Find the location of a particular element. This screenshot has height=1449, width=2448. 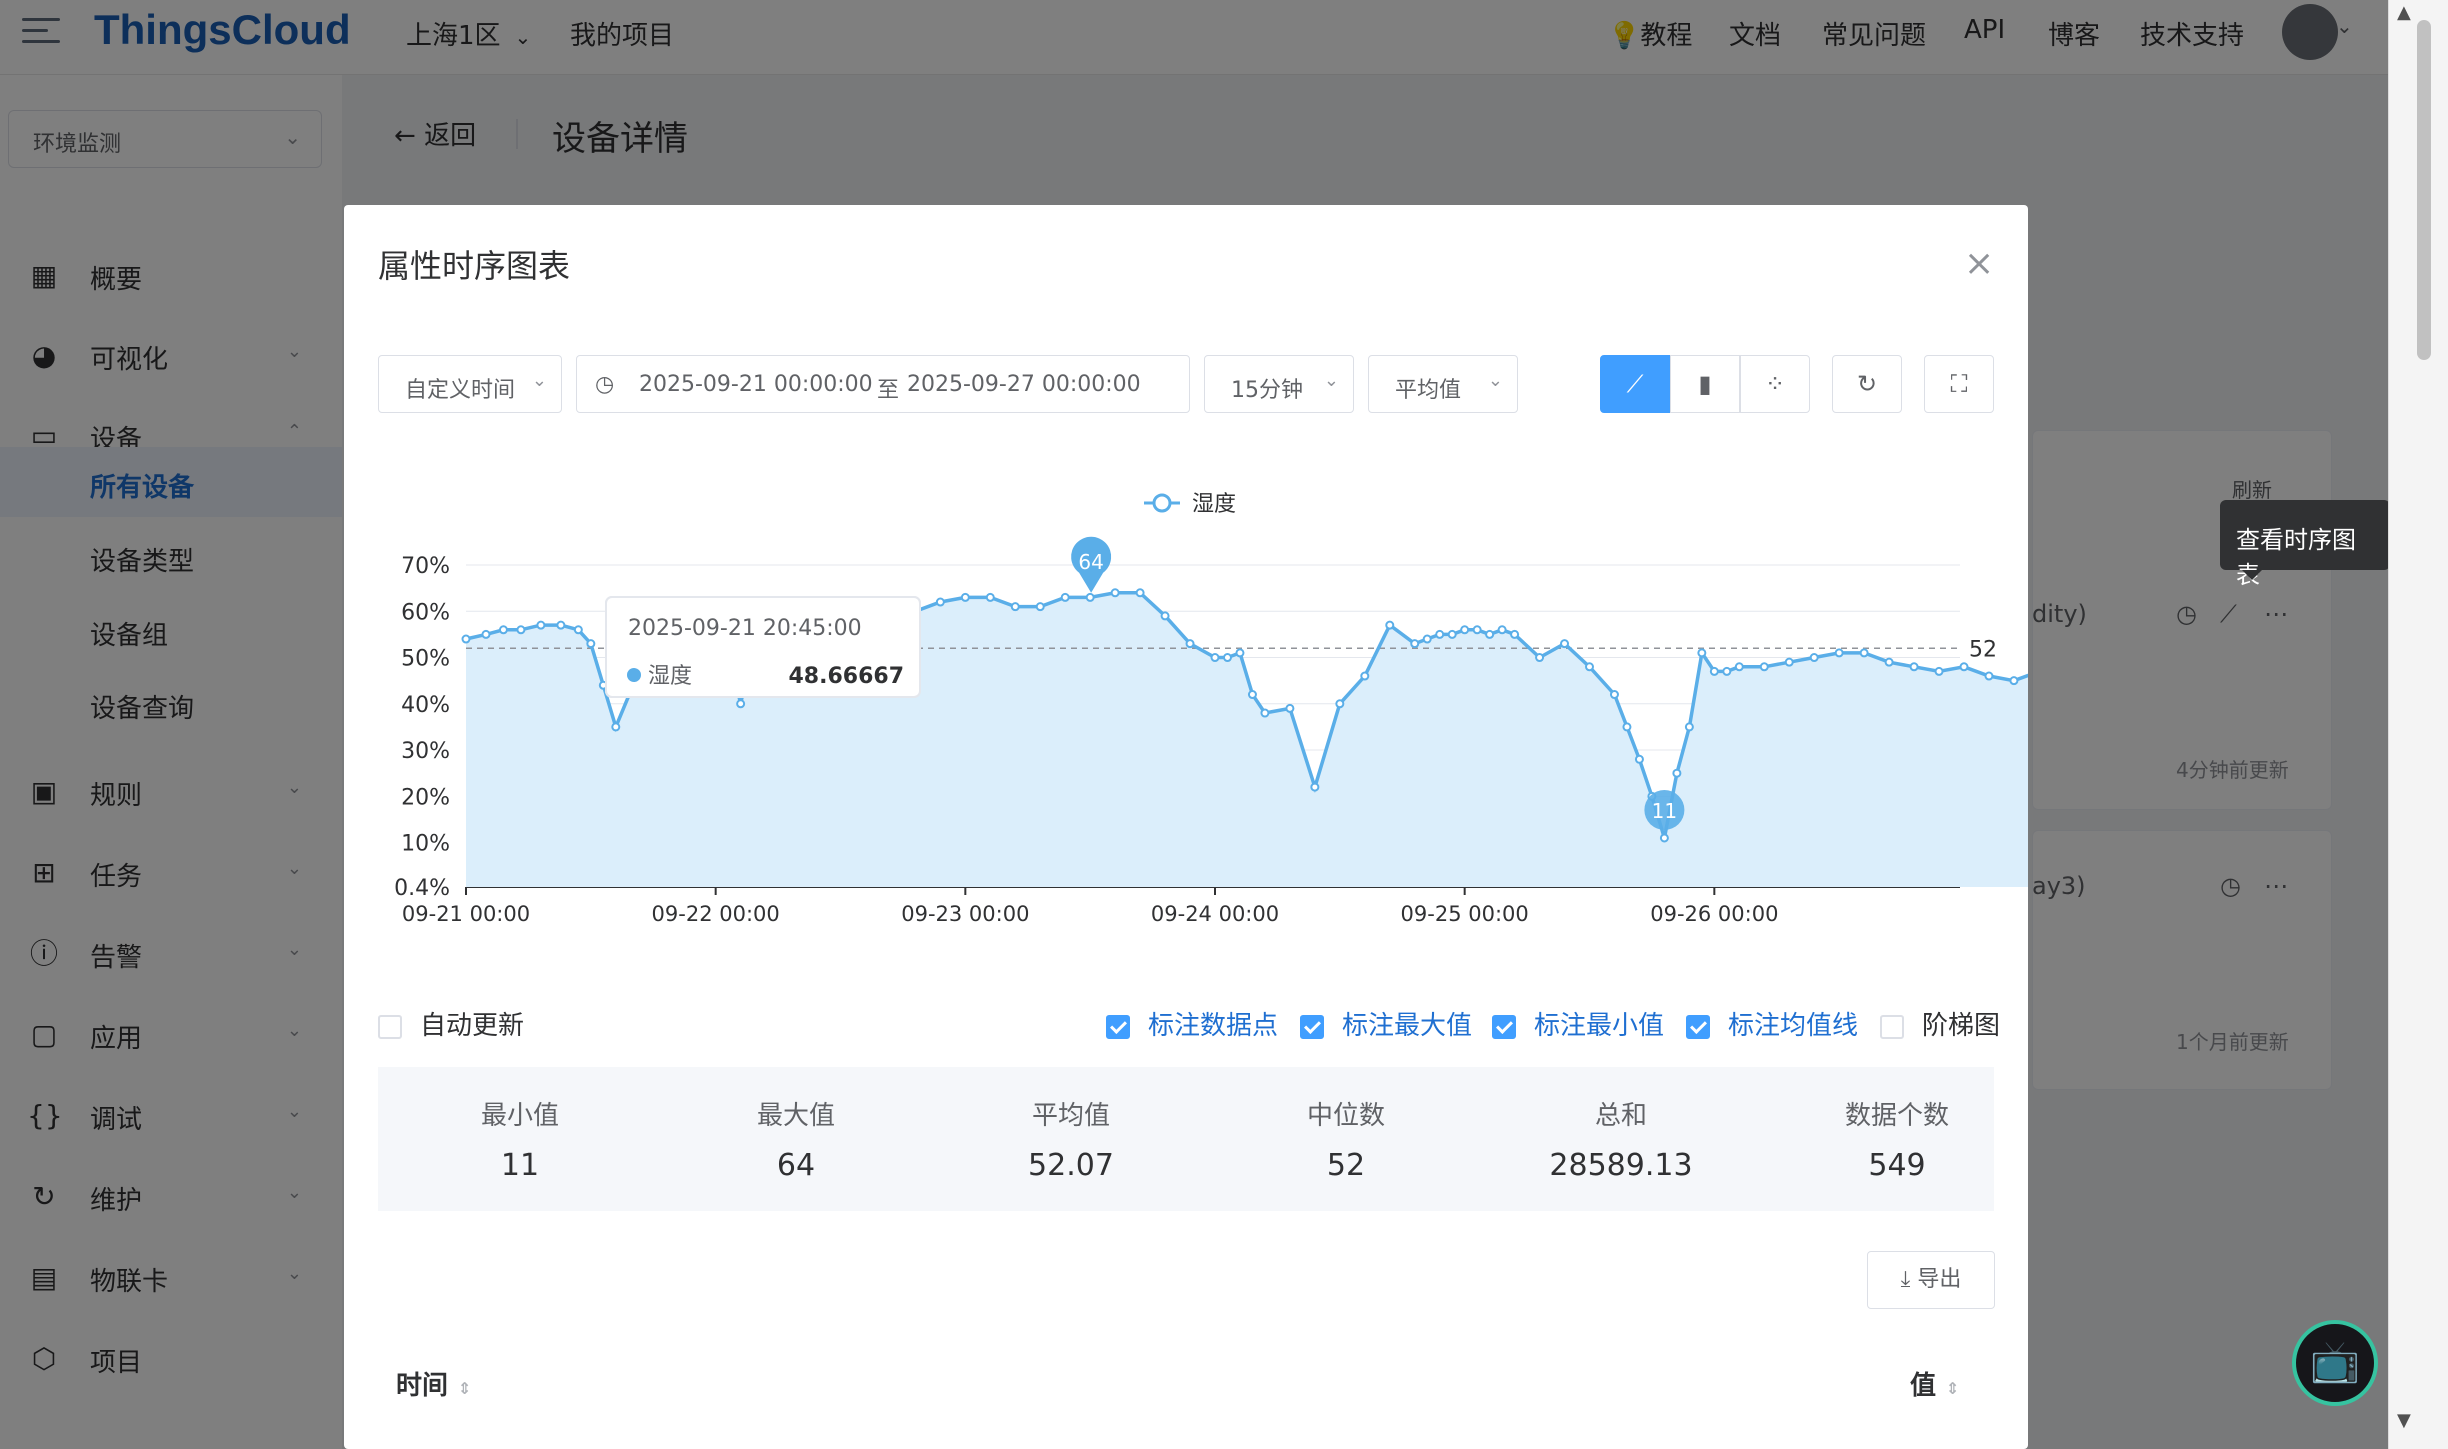

tooltip: 查看时序图表 is located at coordinates (2305, 544).